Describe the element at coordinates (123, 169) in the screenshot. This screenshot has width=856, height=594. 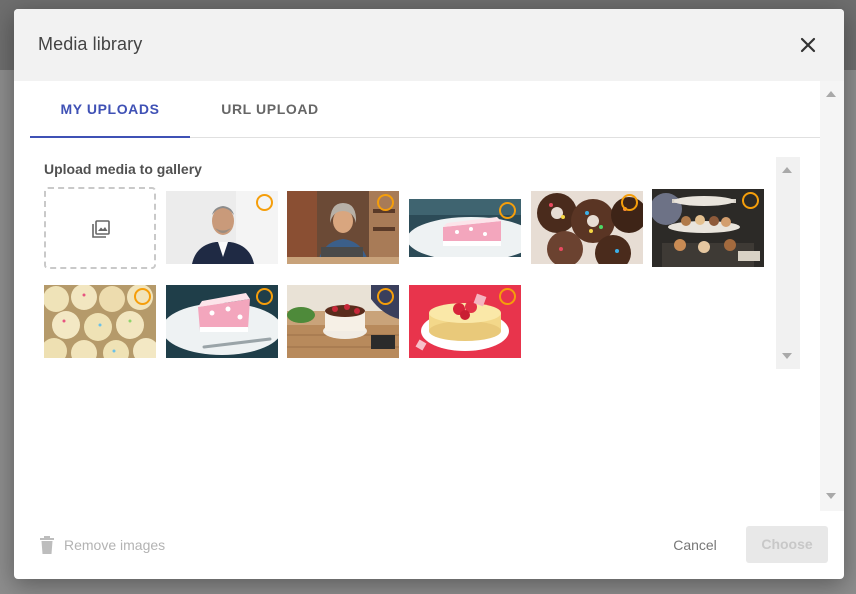
I see `gallery-label: Upload media to gallery` at that location.